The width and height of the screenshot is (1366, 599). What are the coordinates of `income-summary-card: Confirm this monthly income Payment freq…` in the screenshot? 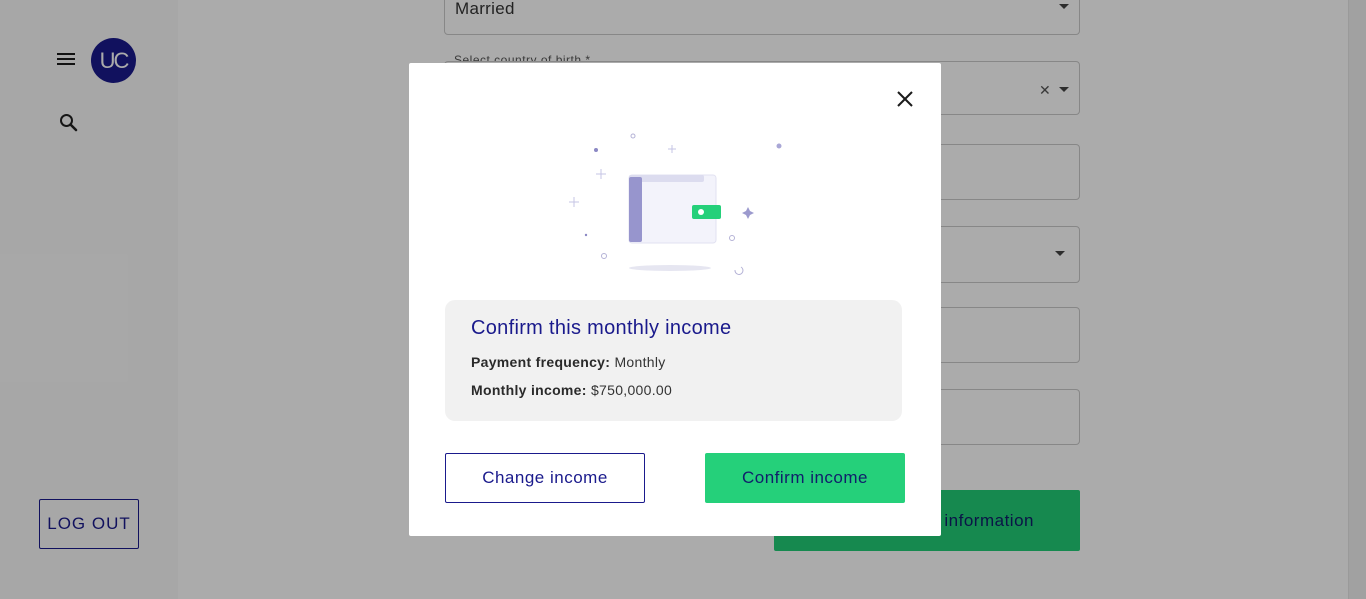 It's located at (673, 360).